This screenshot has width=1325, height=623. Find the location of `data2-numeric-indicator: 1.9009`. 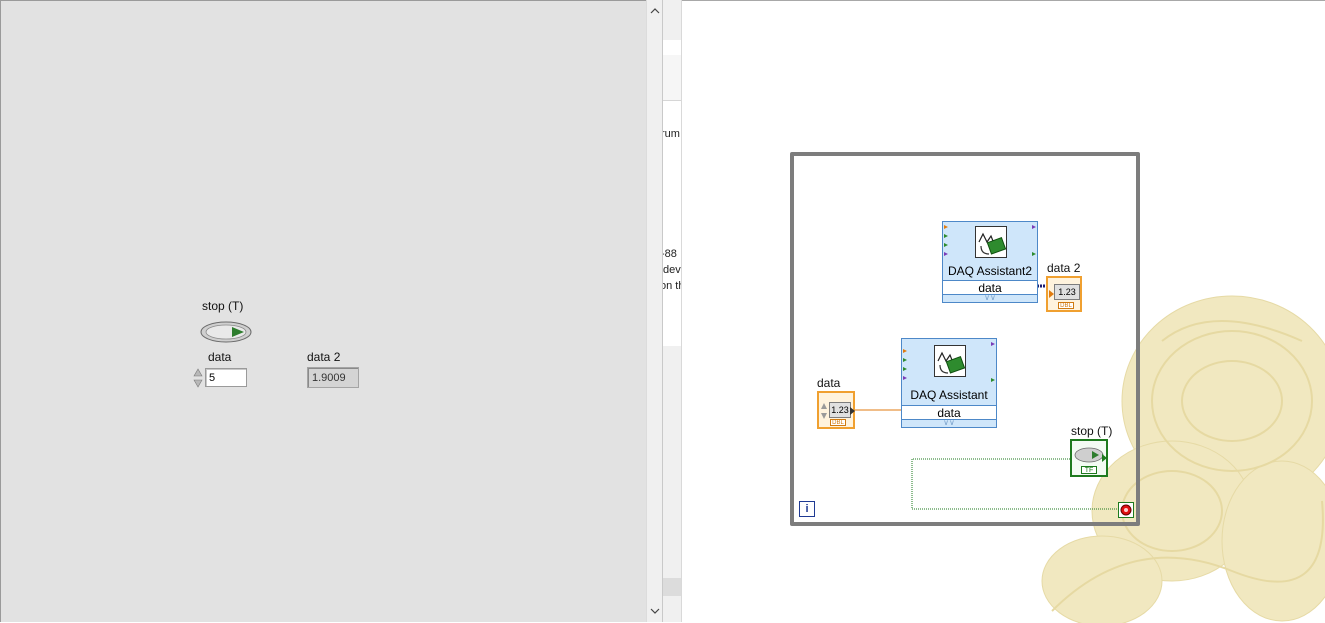

data2-numeric-indicator: 1.9009 is located at coordinates (333, 377).